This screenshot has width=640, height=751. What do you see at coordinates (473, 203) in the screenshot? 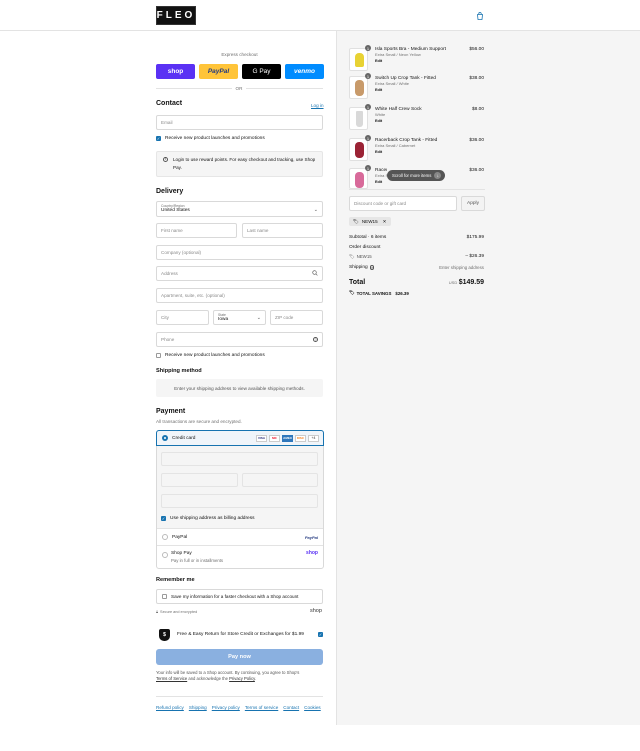
I see `apply-discount-button: Apply` at bounding box center [473, 203].